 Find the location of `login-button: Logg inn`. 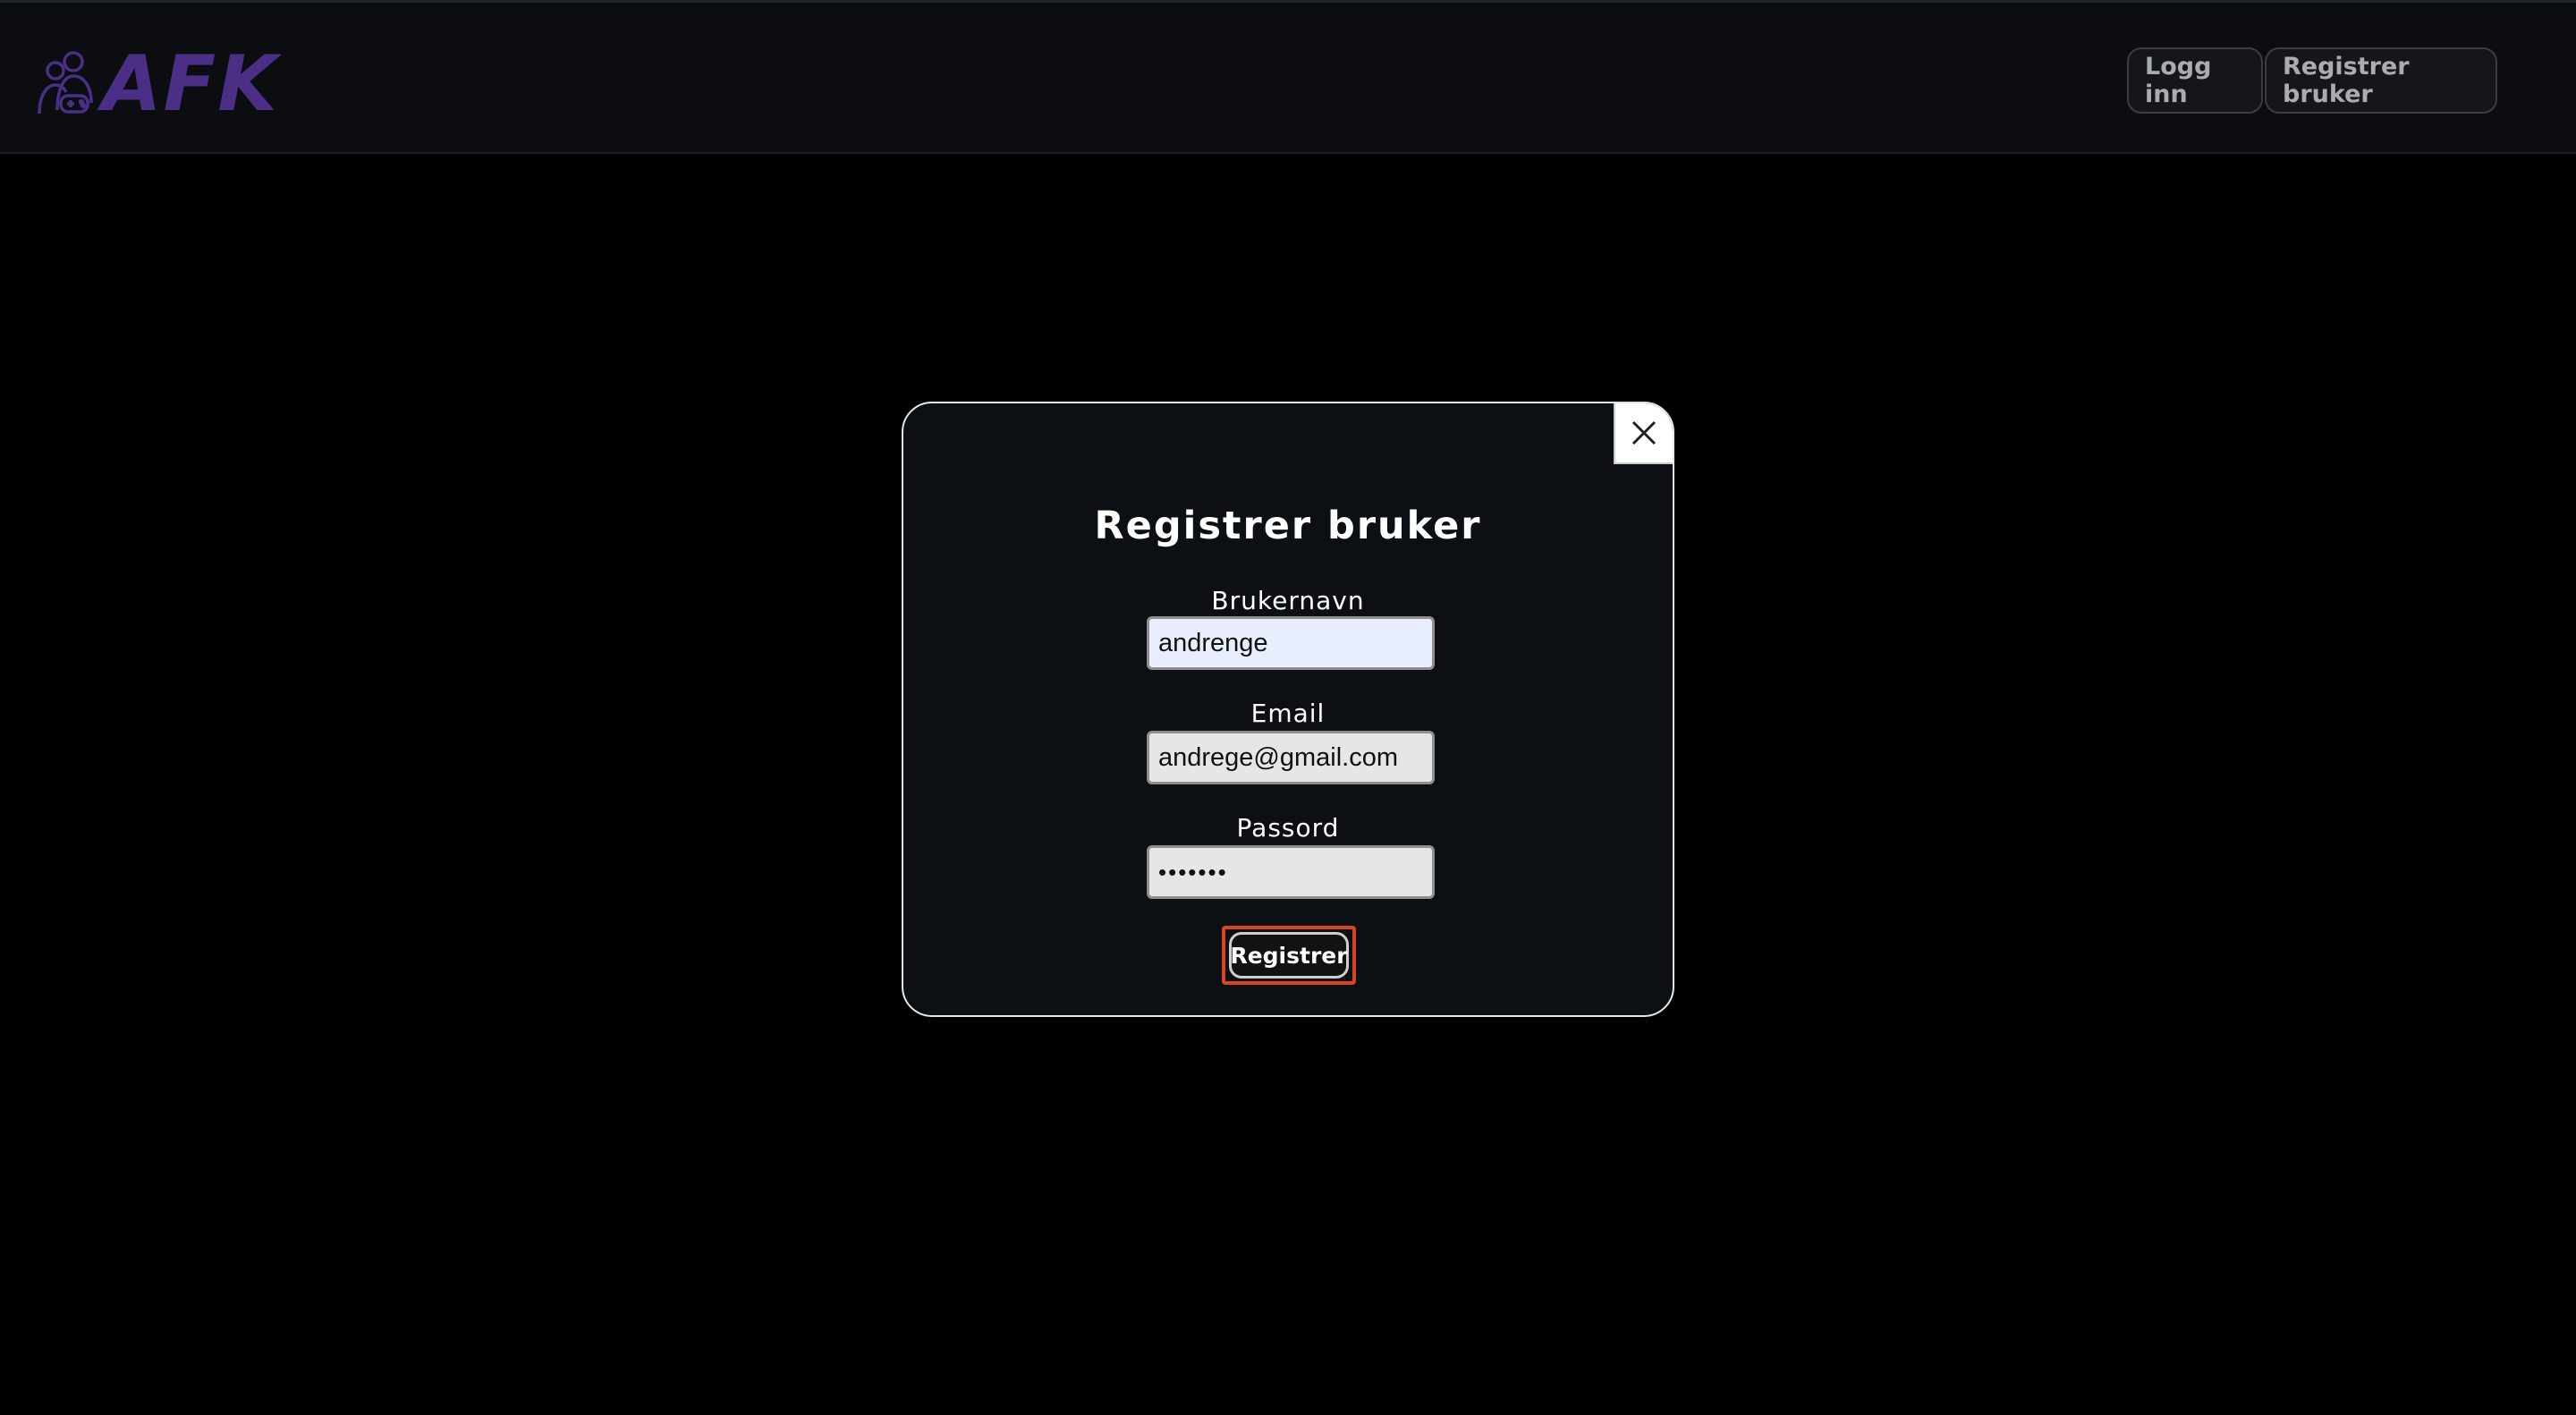

login-button: Logg inn is located at coordinates (2195, 81).